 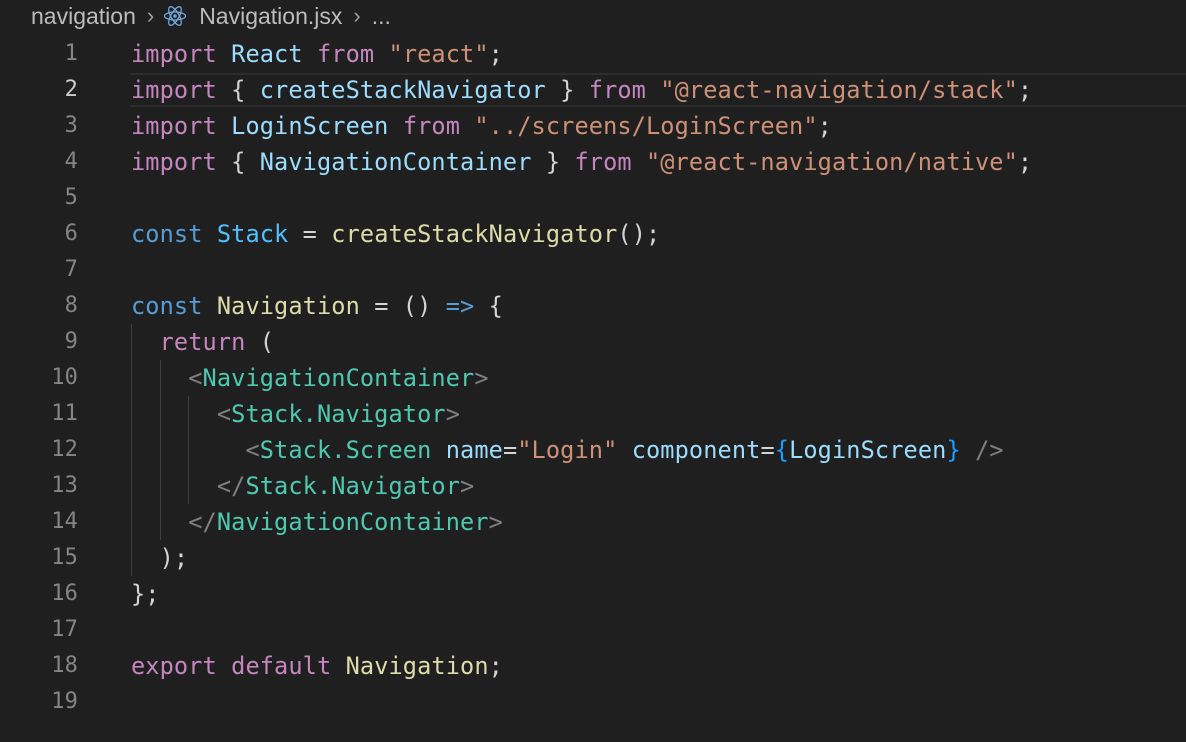 I want to click on code-token: default, so click(x=281, y=666).